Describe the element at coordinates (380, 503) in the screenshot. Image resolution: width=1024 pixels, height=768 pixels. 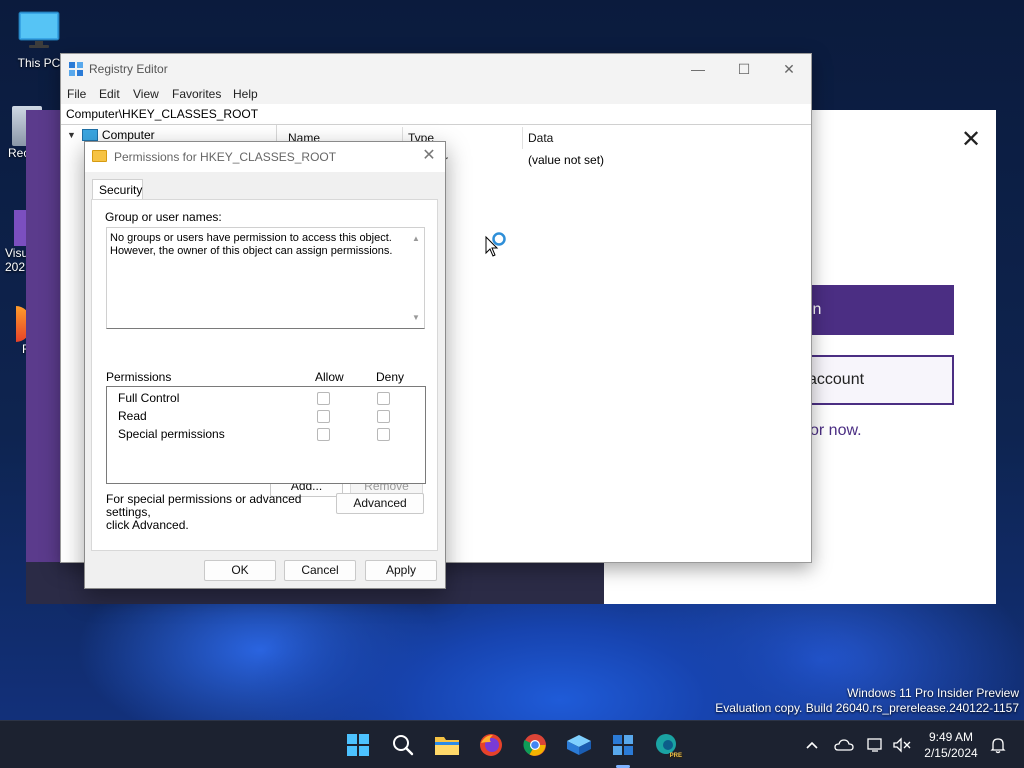
I see `advanced-button: Advanced` at that location.